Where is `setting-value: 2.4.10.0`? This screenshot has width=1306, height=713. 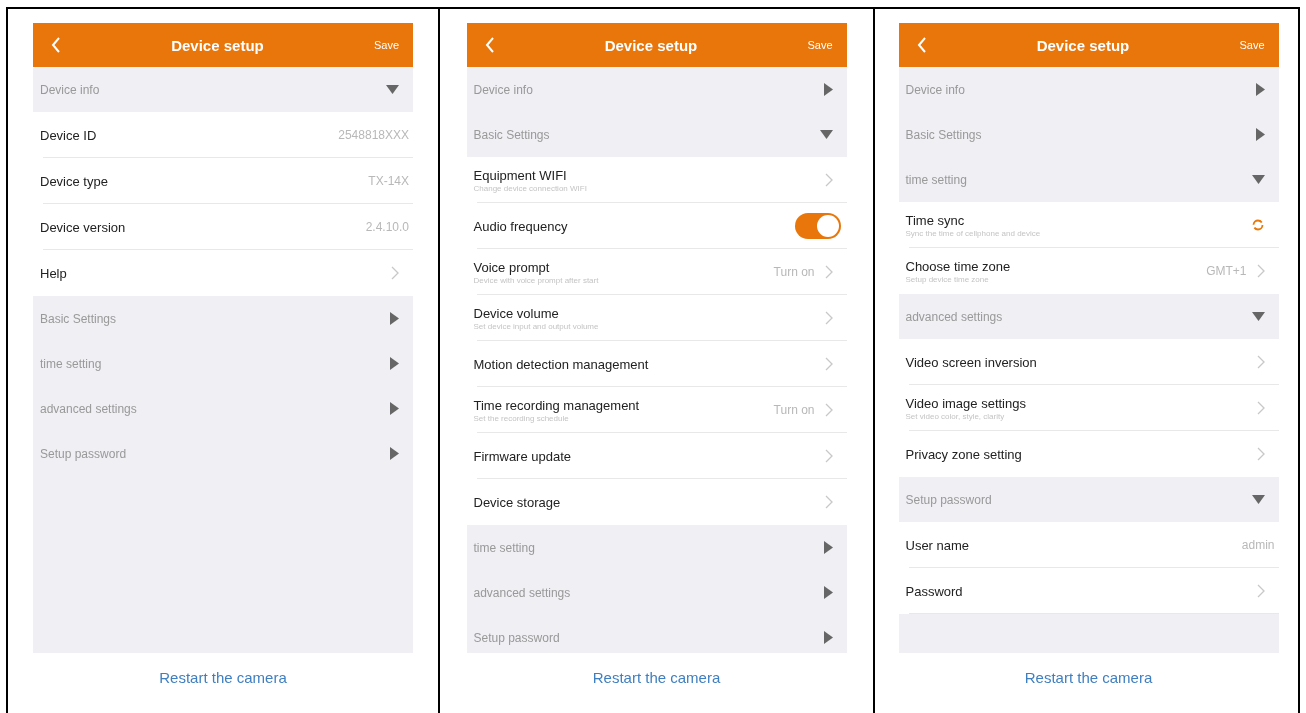
setting-value: 2.4.10.0 is located at coordinates (387, 227).